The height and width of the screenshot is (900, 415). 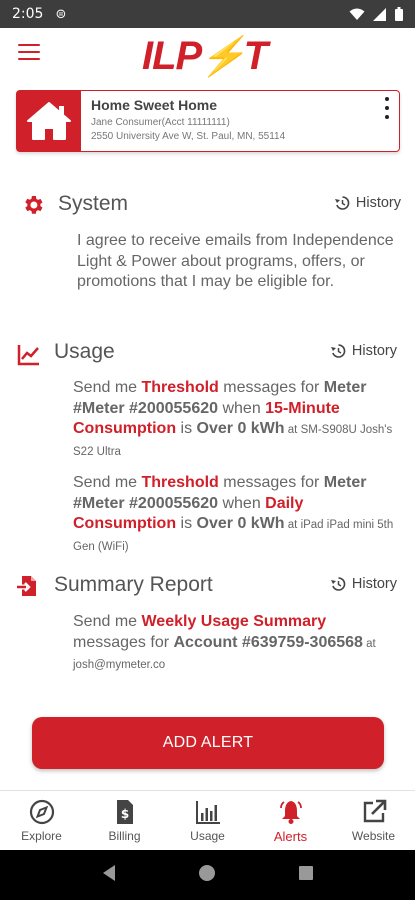 What do you see at coordinates (207, 14) in the screenshot?
I see `status-bar: 2:05 ⊜` at bounding box center [207, 14].